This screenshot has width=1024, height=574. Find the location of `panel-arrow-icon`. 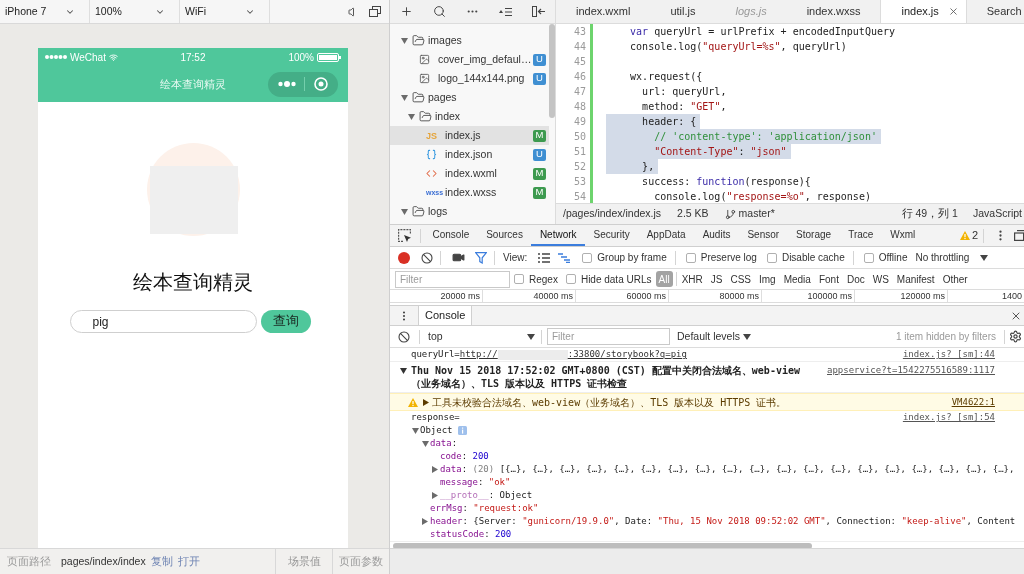

panel-arrow-icon is located at coordinates (538, 11).